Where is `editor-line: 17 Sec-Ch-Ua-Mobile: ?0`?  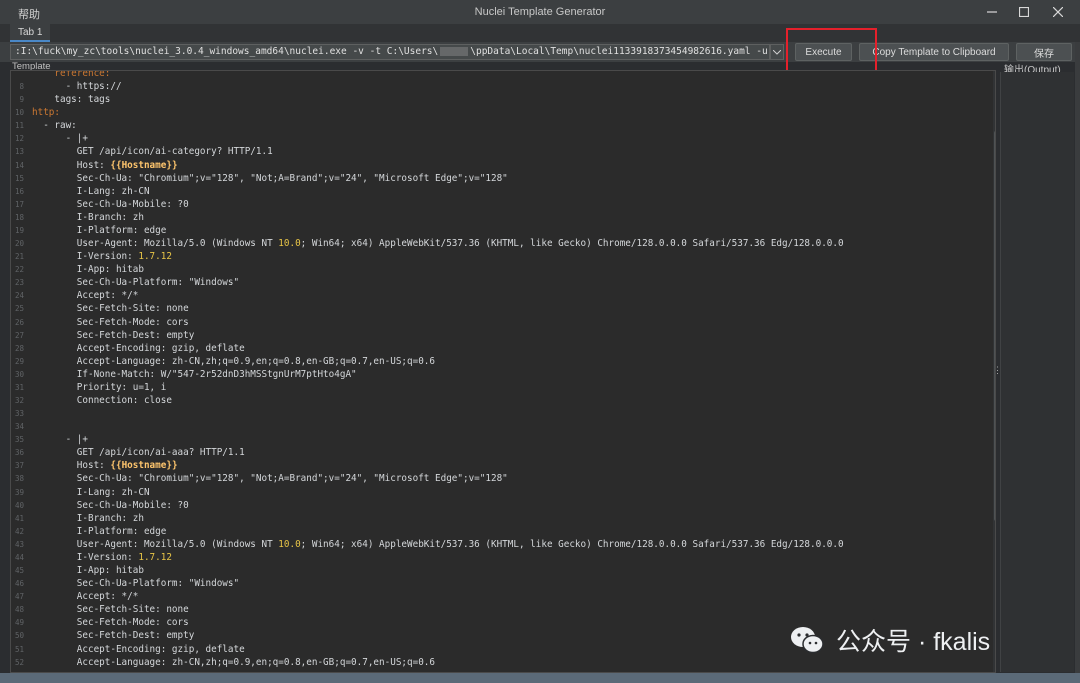
editor-line: 17 Sec-Ch-Ua-Mobile: ?0 is located at coordinates (501, 204).